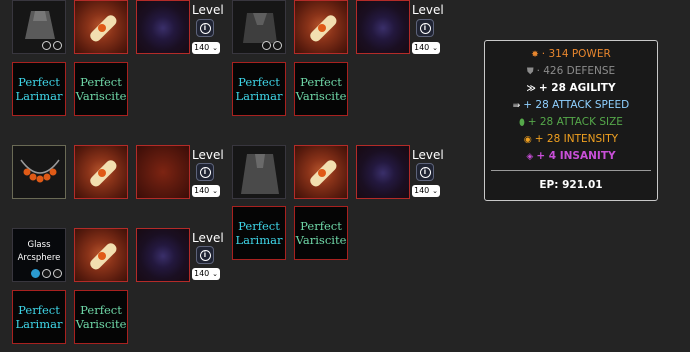  I want to click on stat-attack-size: ⬮ + 28 ATTACK SIZE, so click(571, 122).